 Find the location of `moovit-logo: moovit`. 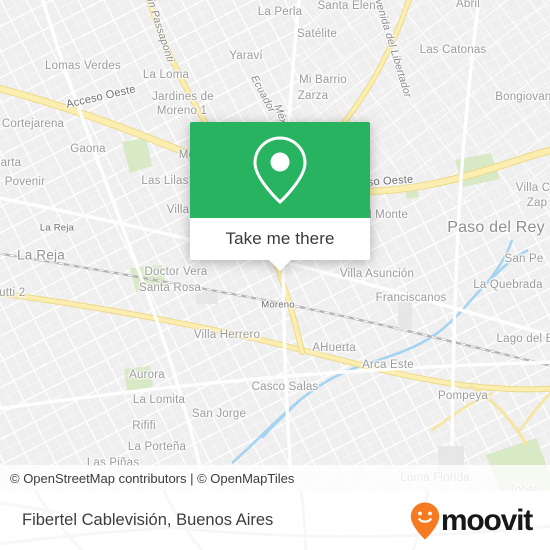

moovit-logo: moovit is located at coordinates (480, 521).